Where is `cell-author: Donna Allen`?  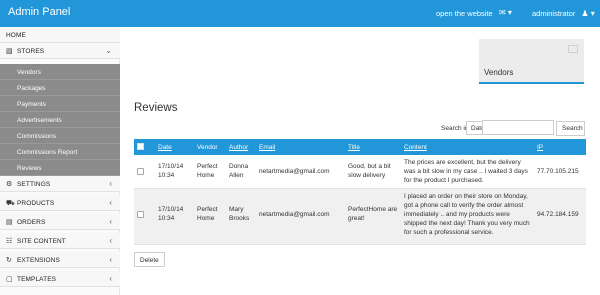 cell-author: Donna Allen is located at coordinates (238, 171).